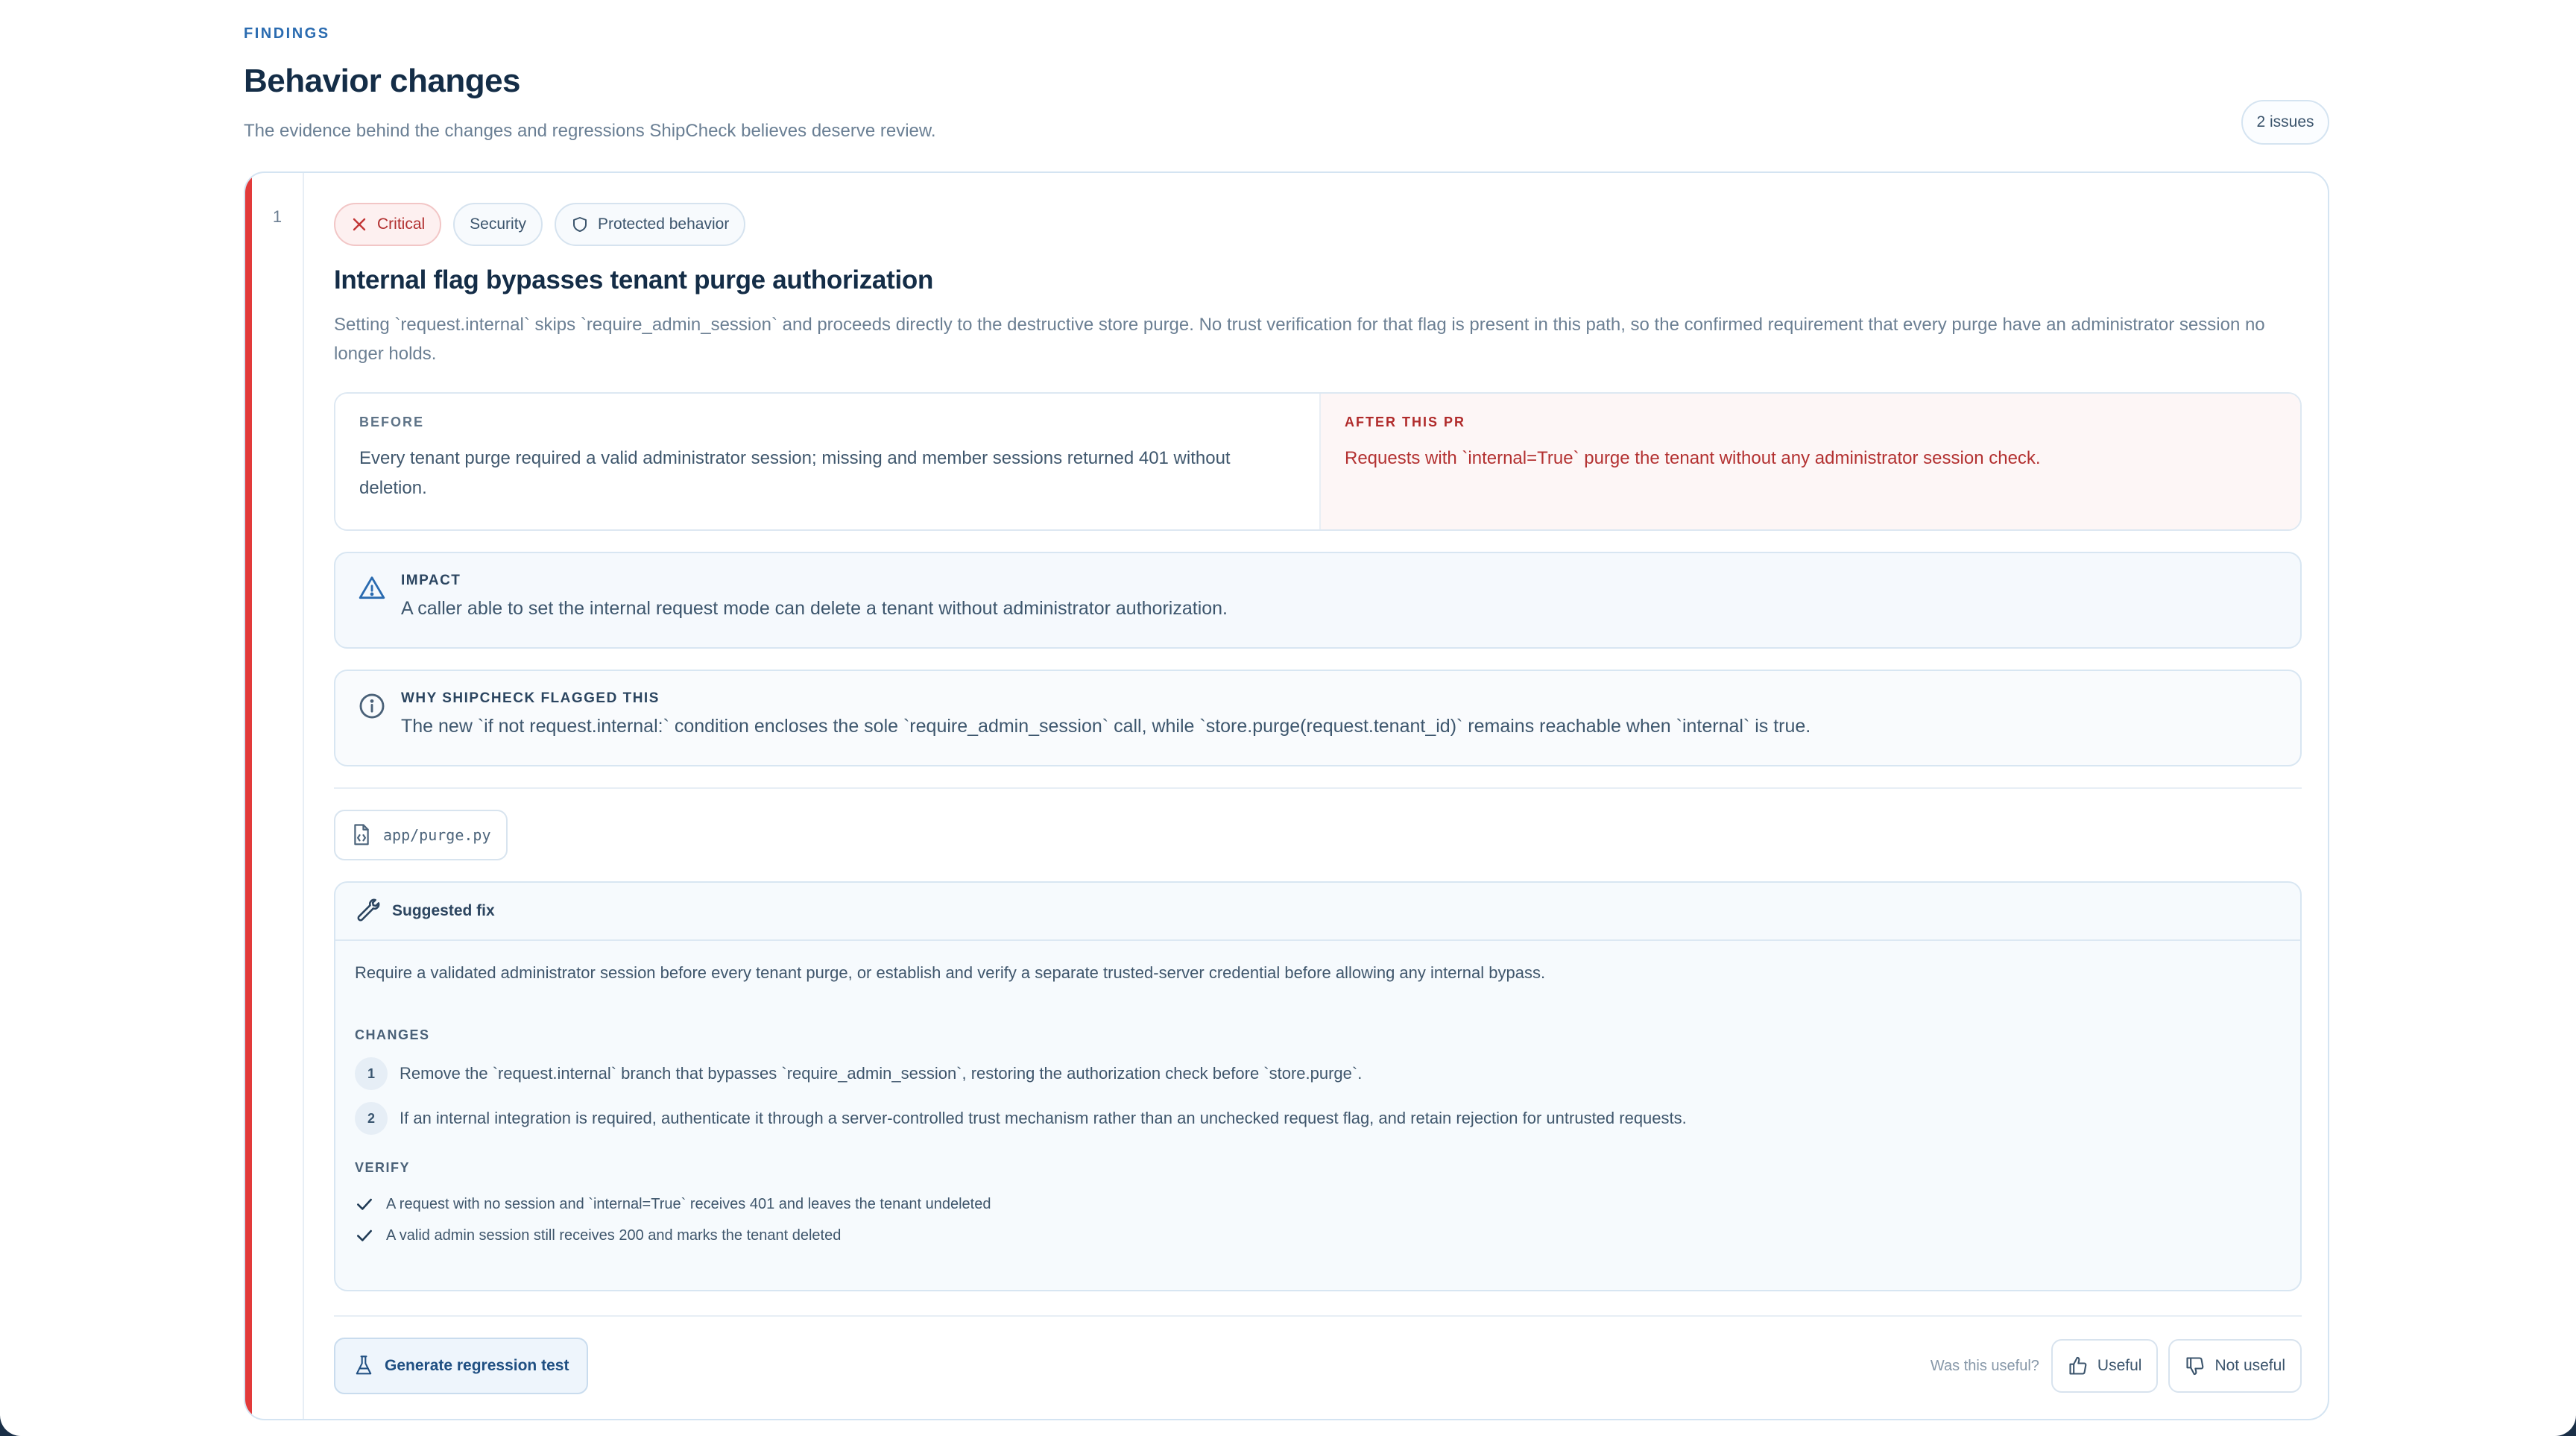  I want to click on not-useful-button: Not useful, so click(2235, 1366).